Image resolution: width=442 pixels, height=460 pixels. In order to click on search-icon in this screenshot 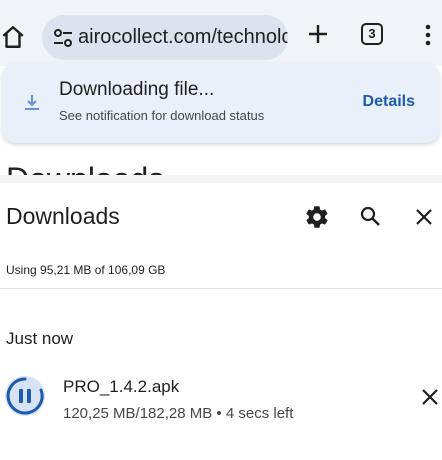, I will do `click(370, 216)`.